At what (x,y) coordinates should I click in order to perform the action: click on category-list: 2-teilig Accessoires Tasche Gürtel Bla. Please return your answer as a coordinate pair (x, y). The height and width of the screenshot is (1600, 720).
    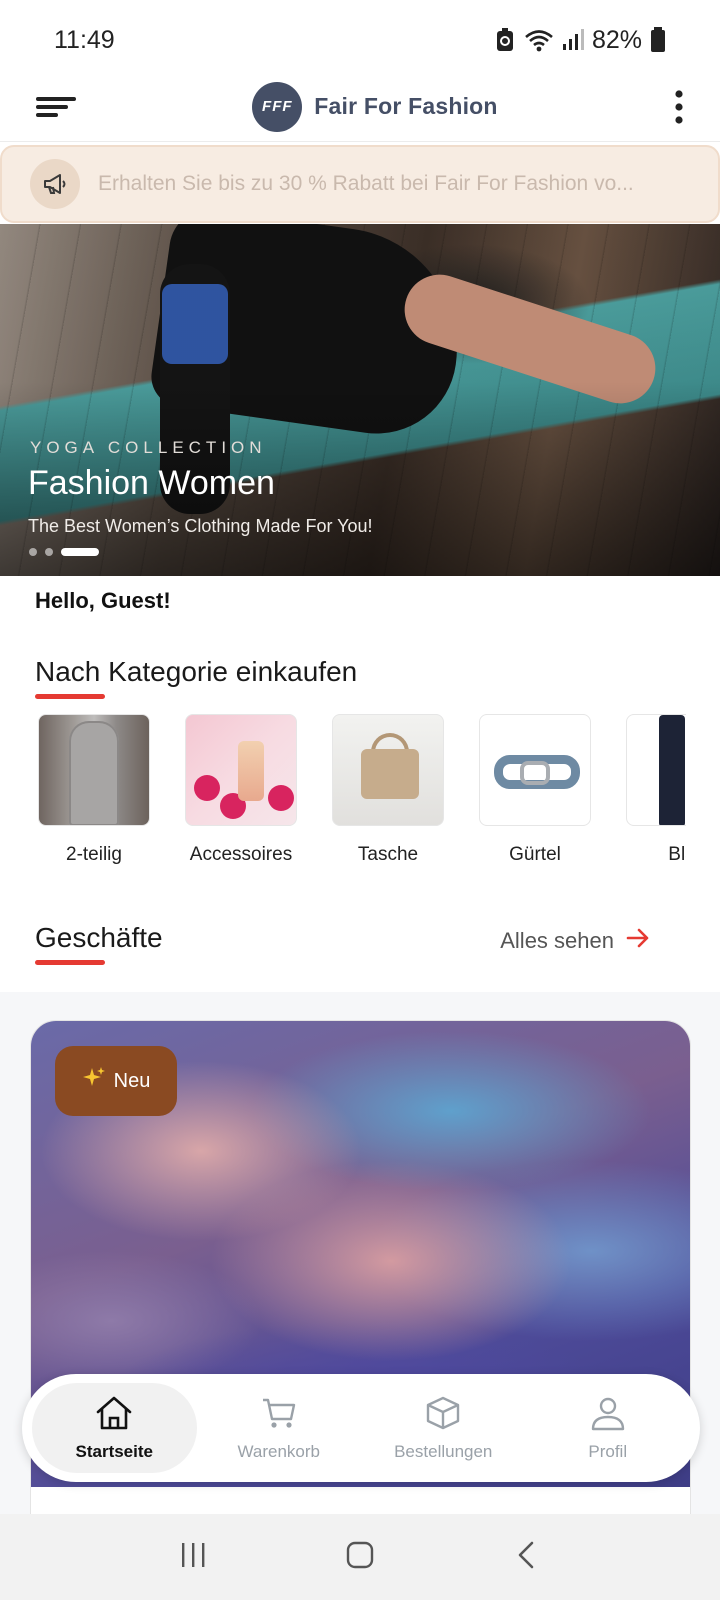
    Looking at the image, I should click on (362, 794).